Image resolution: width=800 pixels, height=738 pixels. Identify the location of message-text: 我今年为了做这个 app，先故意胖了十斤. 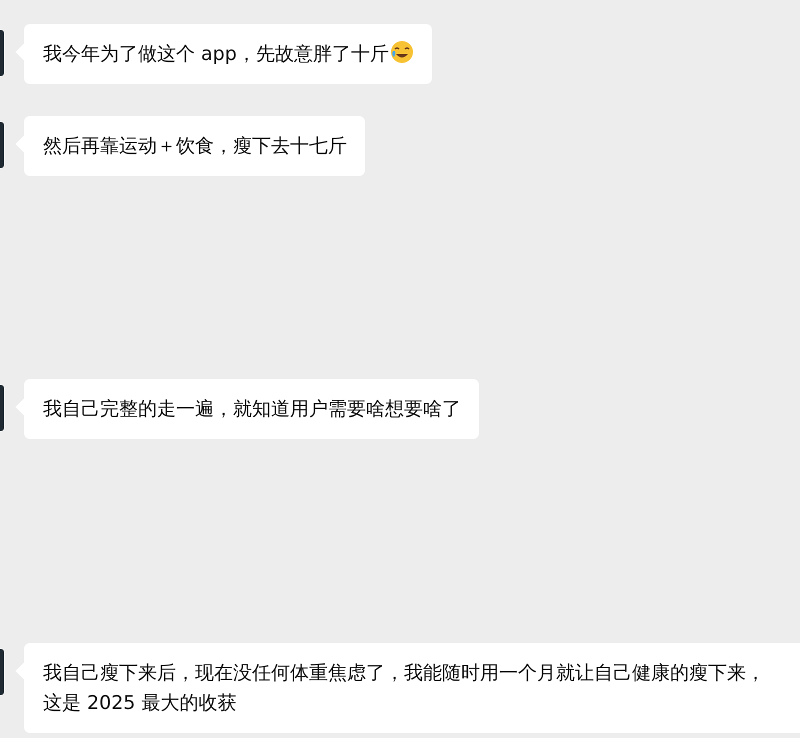
(216, 54).